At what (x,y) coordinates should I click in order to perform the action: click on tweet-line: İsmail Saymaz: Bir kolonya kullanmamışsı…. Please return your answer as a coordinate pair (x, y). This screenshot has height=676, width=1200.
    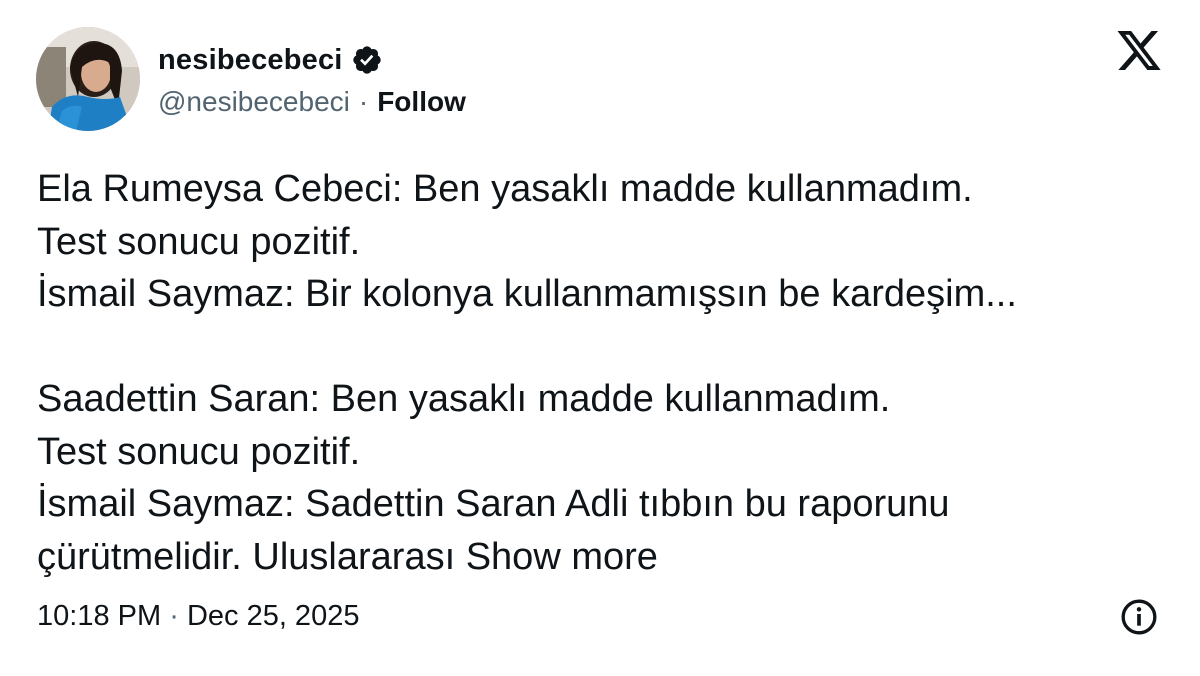
    Looking at the image, I should click on (527, 294).